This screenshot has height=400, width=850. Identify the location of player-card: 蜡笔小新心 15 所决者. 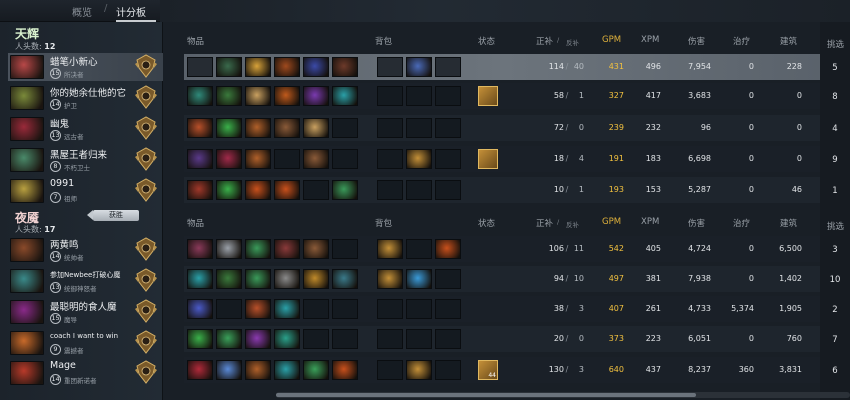
(85, 67).